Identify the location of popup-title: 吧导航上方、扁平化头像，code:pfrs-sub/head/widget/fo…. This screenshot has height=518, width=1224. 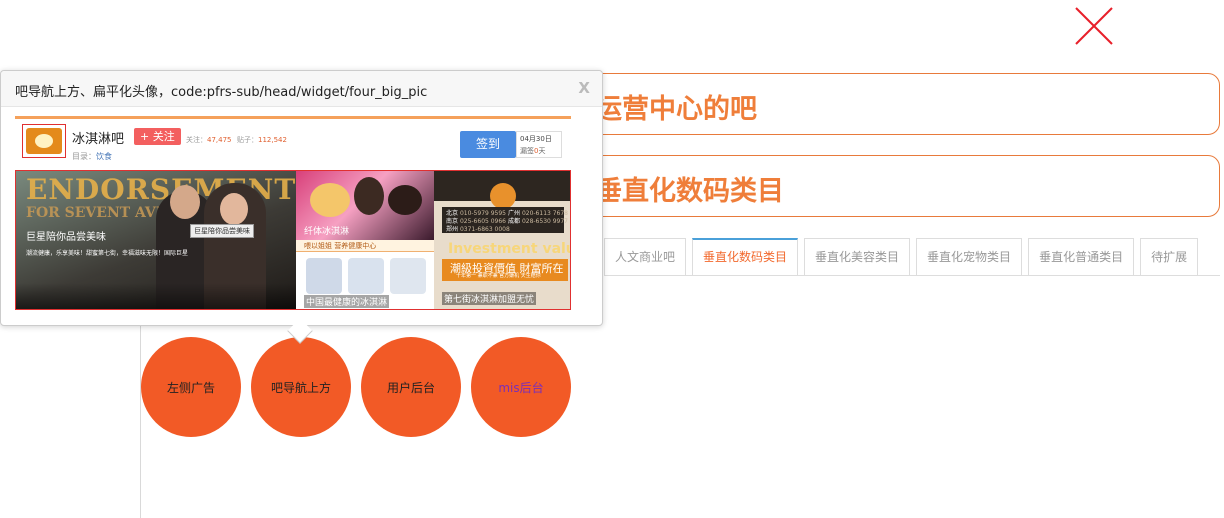
(221, 92).